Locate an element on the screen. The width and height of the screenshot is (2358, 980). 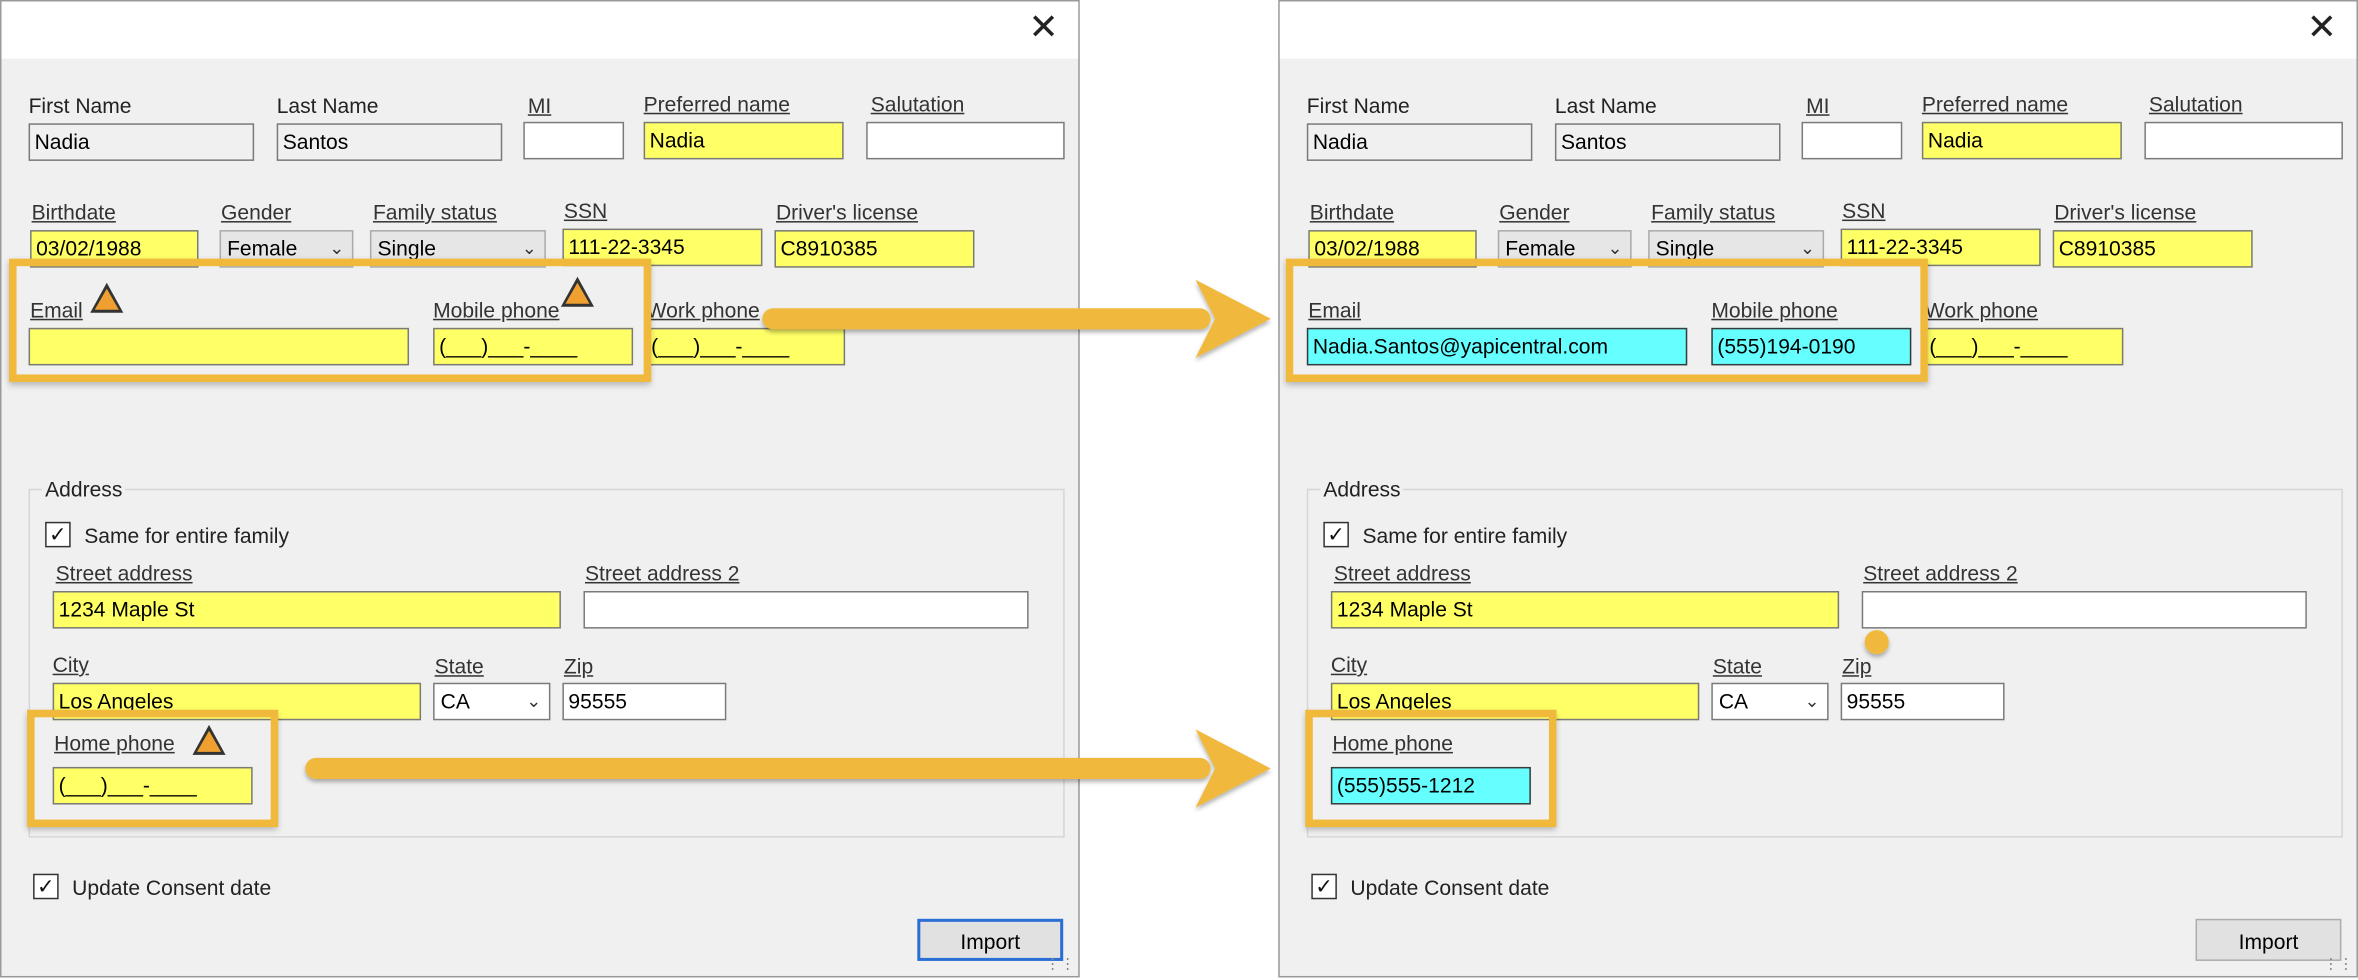
callout-box-home-phone-before is located at coordinates (153, 768).